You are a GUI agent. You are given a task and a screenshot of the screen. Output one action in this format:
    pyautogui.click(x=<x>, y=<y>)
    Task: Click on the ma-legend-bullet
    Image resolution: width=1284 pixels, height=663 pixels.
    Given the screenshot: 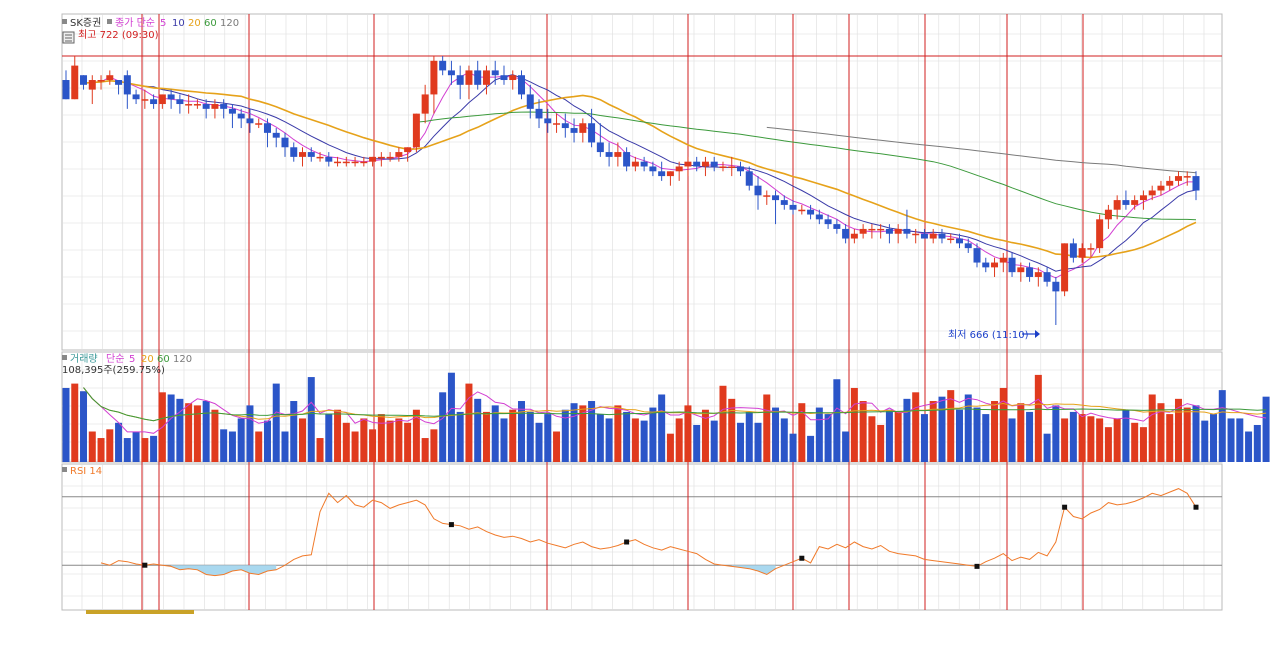 What is the action you would take?
    pyautogui.click(x=109, y=21)
    